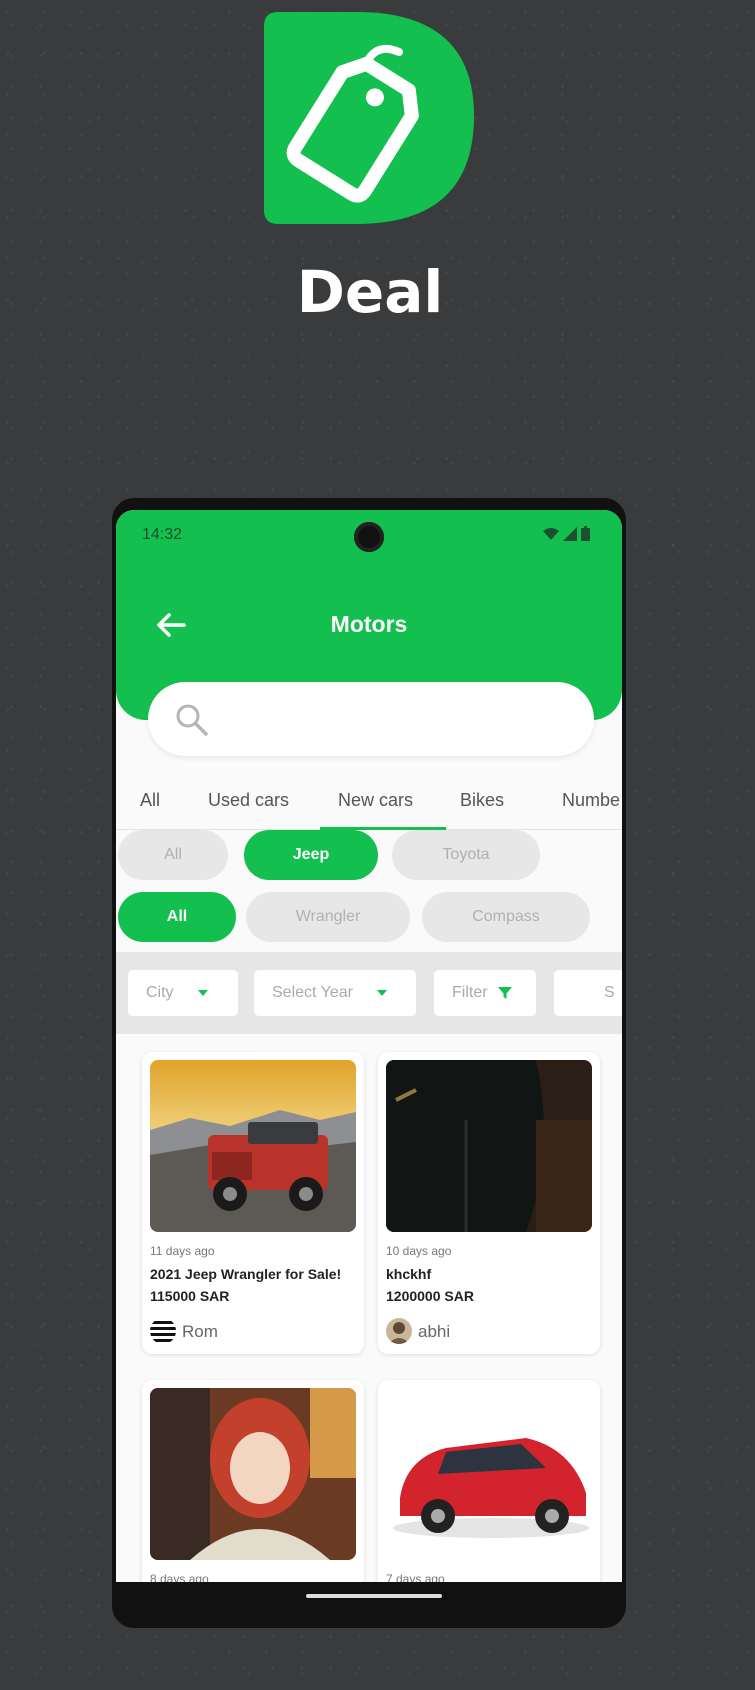 The image size is (755, 1690). What do you see at coordinates (409, 1274) in the screenshot?
I see `listing-title: khckhf` at bounding box center [409, 1274].